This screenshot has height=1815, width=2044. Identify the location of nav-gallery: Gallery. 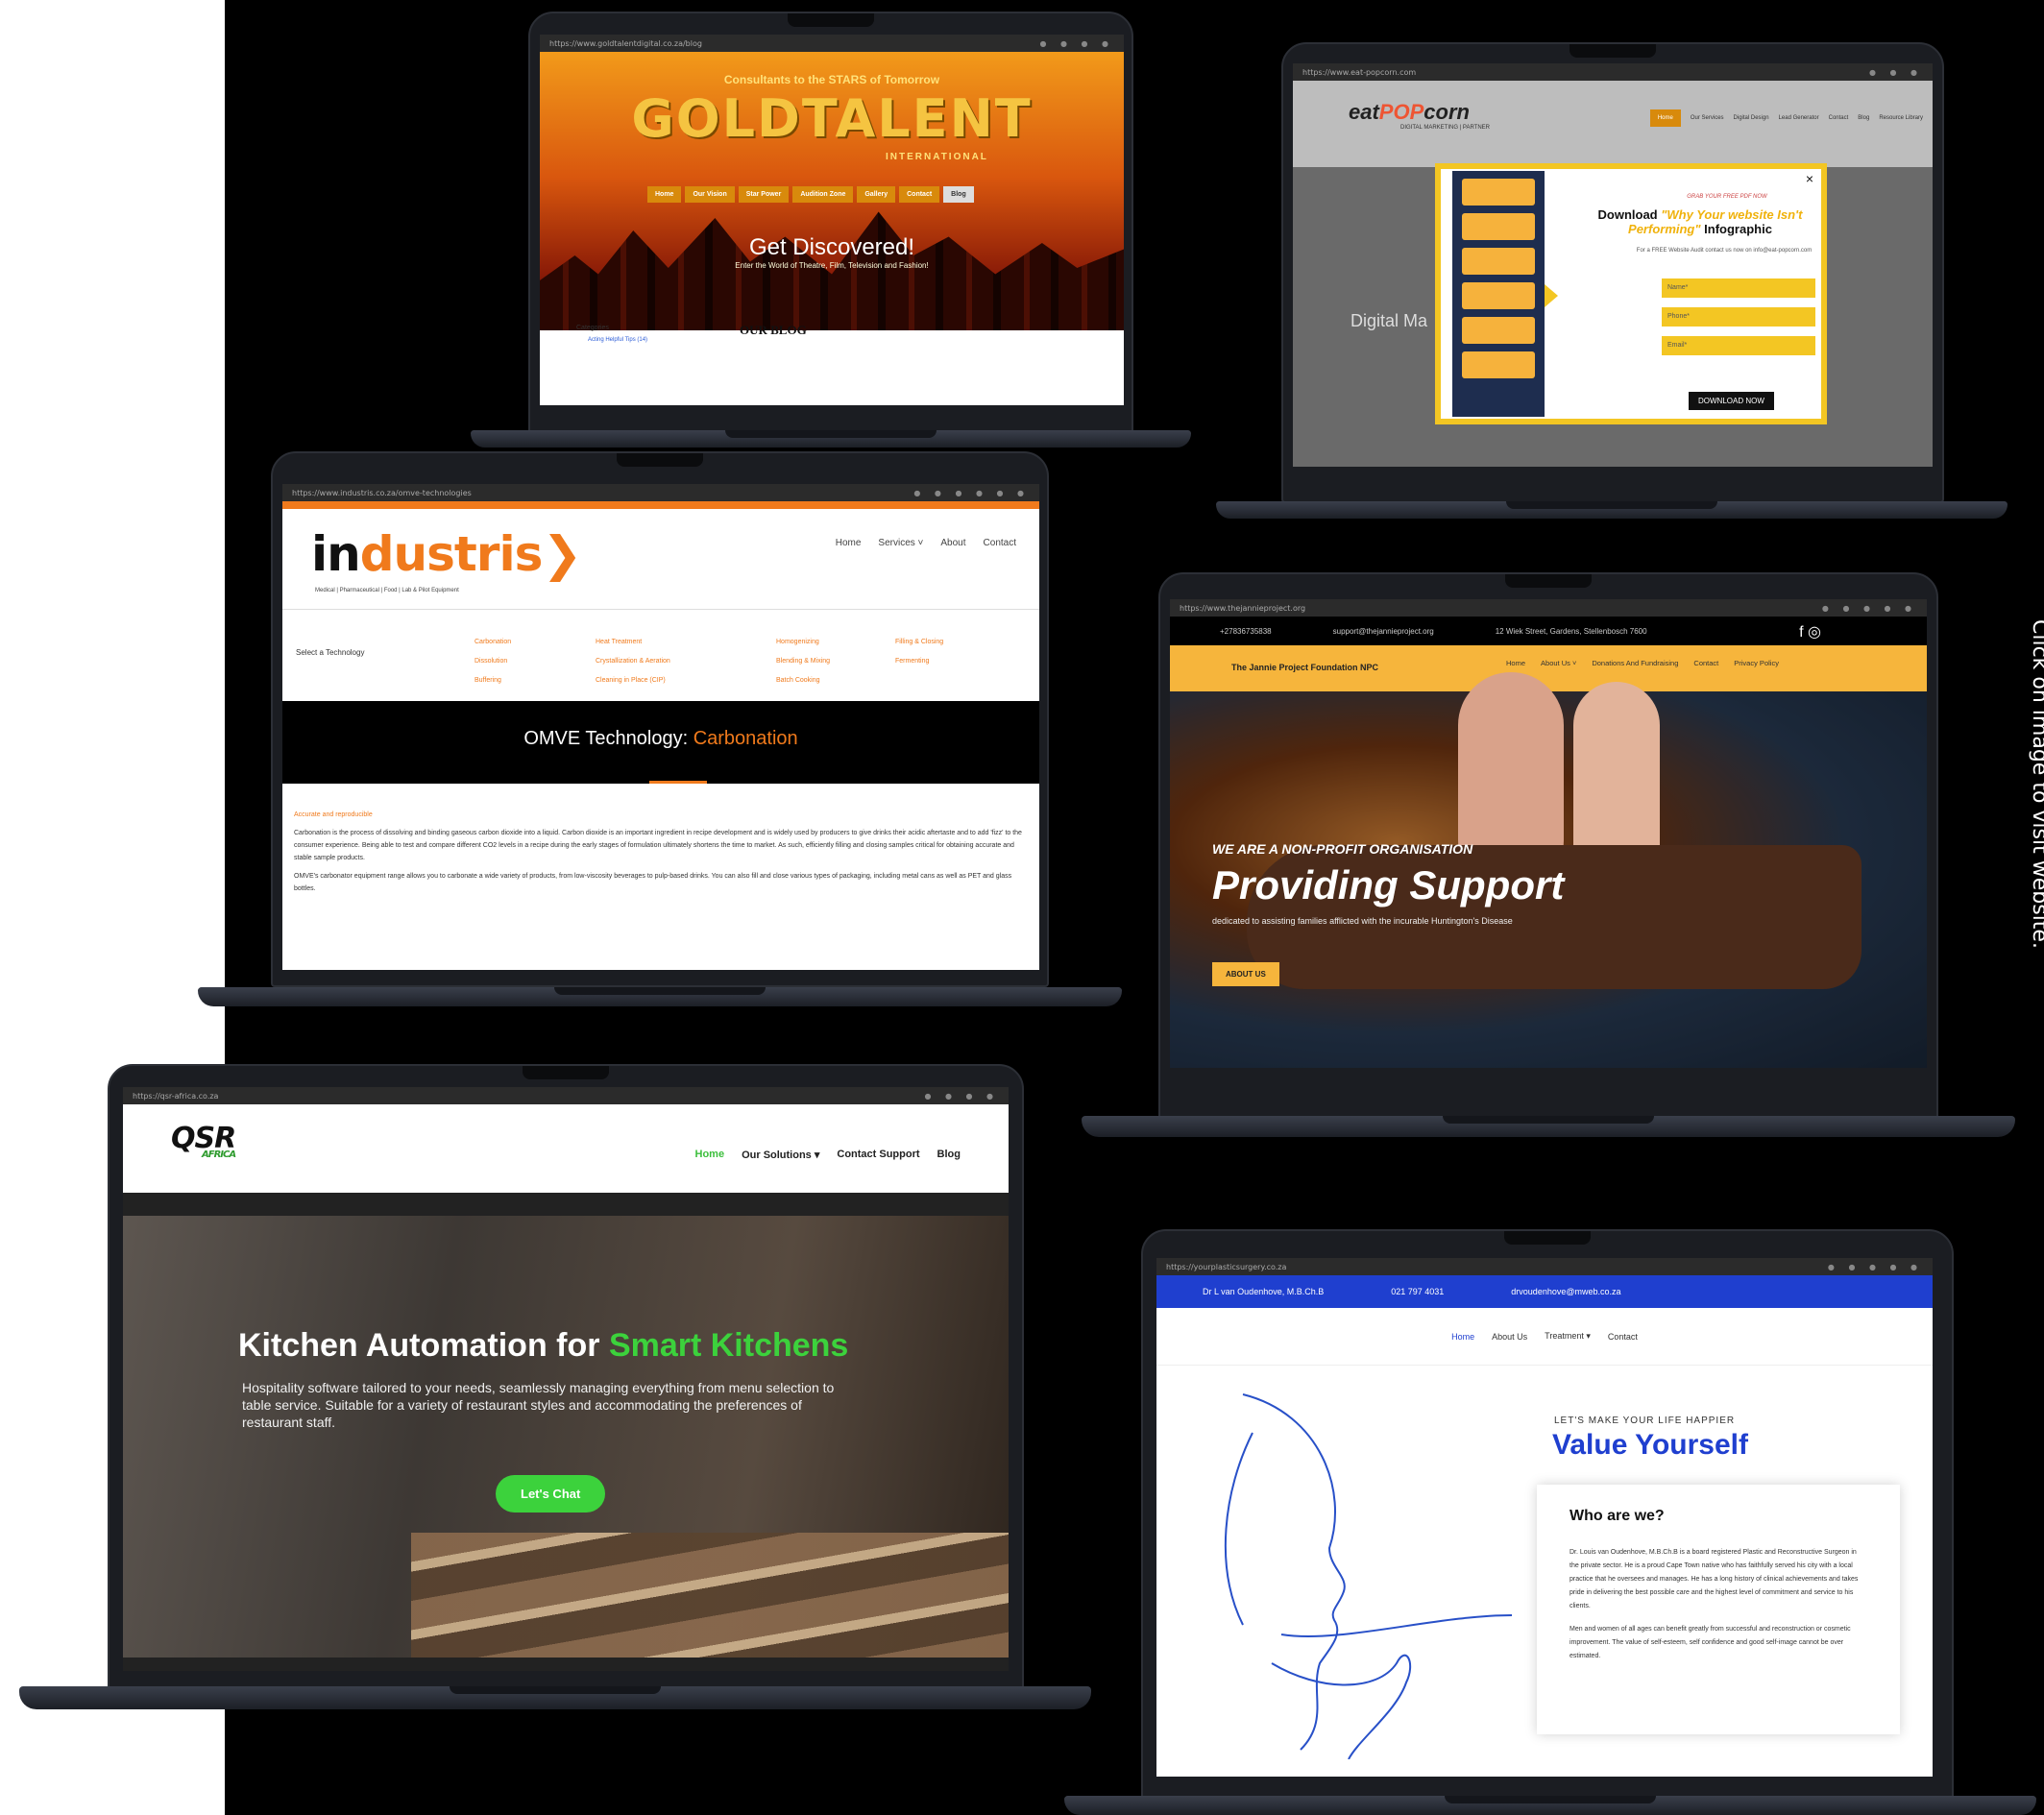
(876, 195).